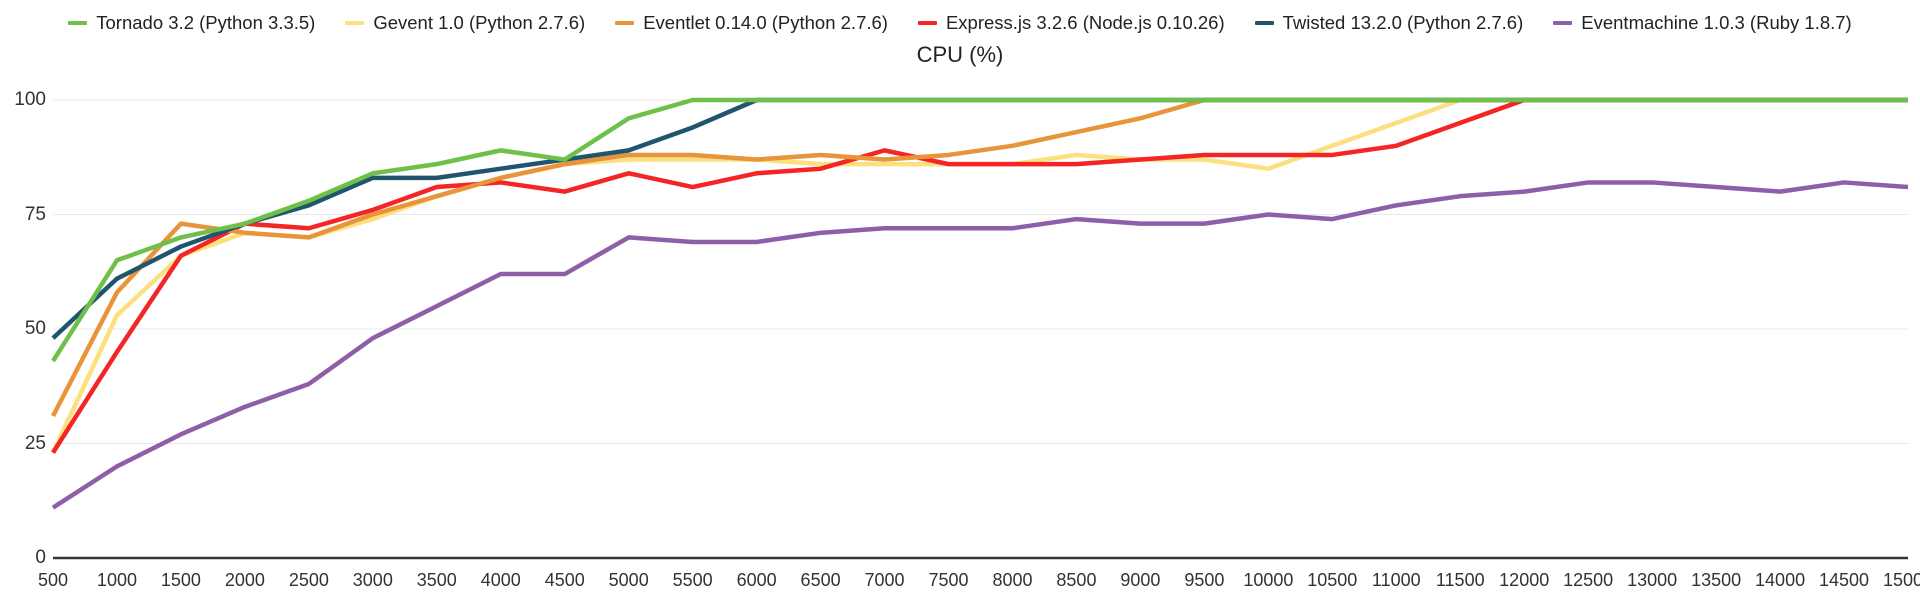 The image size is (1920, 616). What do you see at coordinates (35, 214) in the screenshot?
I see `y-tick-label: 75` at bounding box center [35, 214].